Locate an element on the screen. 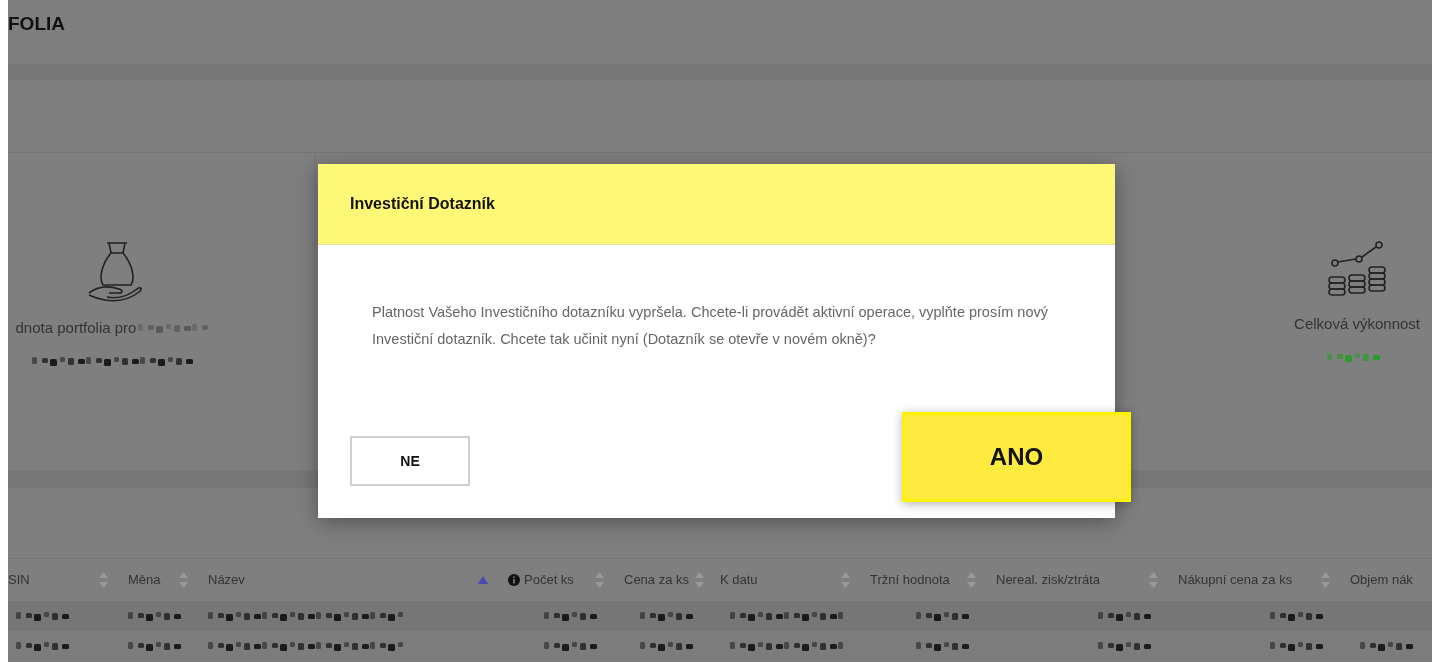  column-header: Objem nák is located at coordinates (1387, 580).